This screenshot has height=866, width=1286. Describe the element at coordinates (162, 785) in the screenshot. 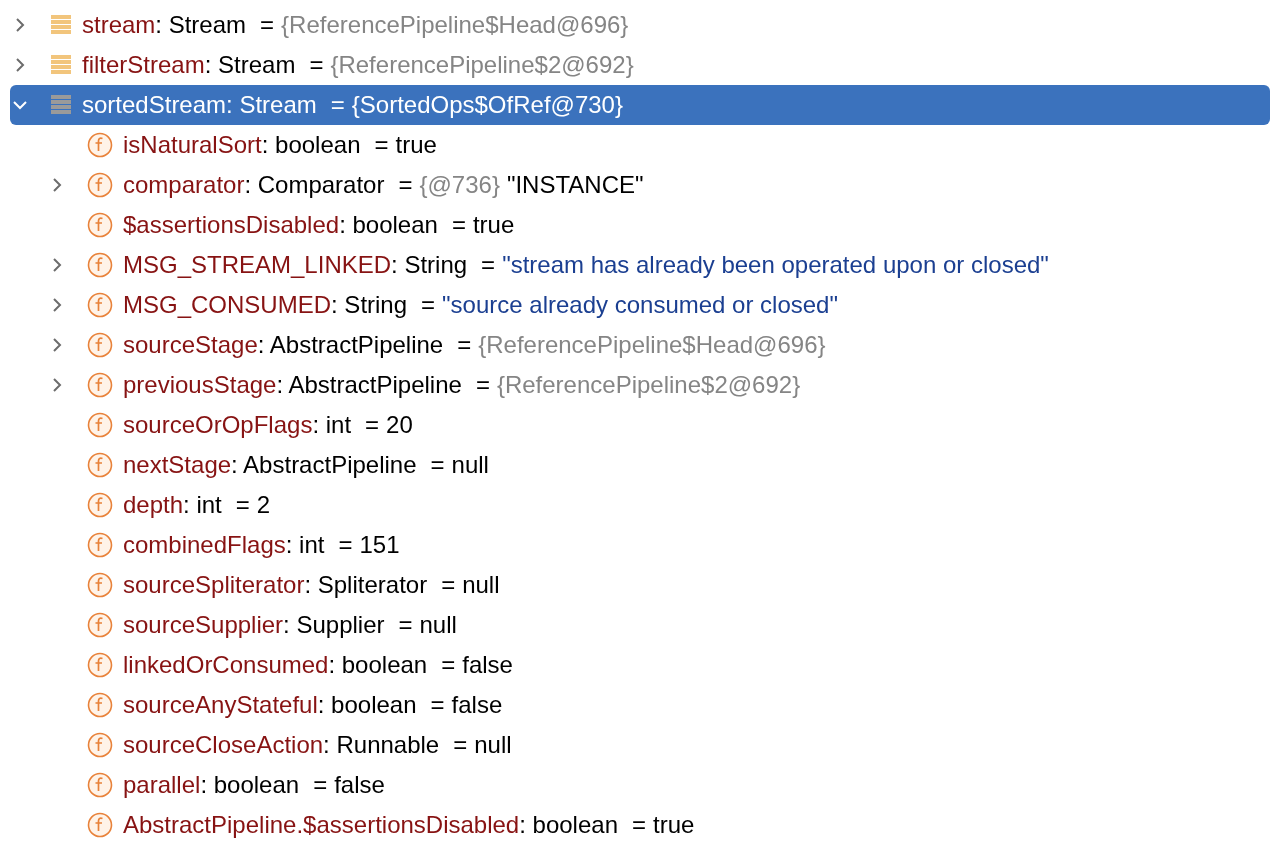

I see `variable-name: parallel` at that location.